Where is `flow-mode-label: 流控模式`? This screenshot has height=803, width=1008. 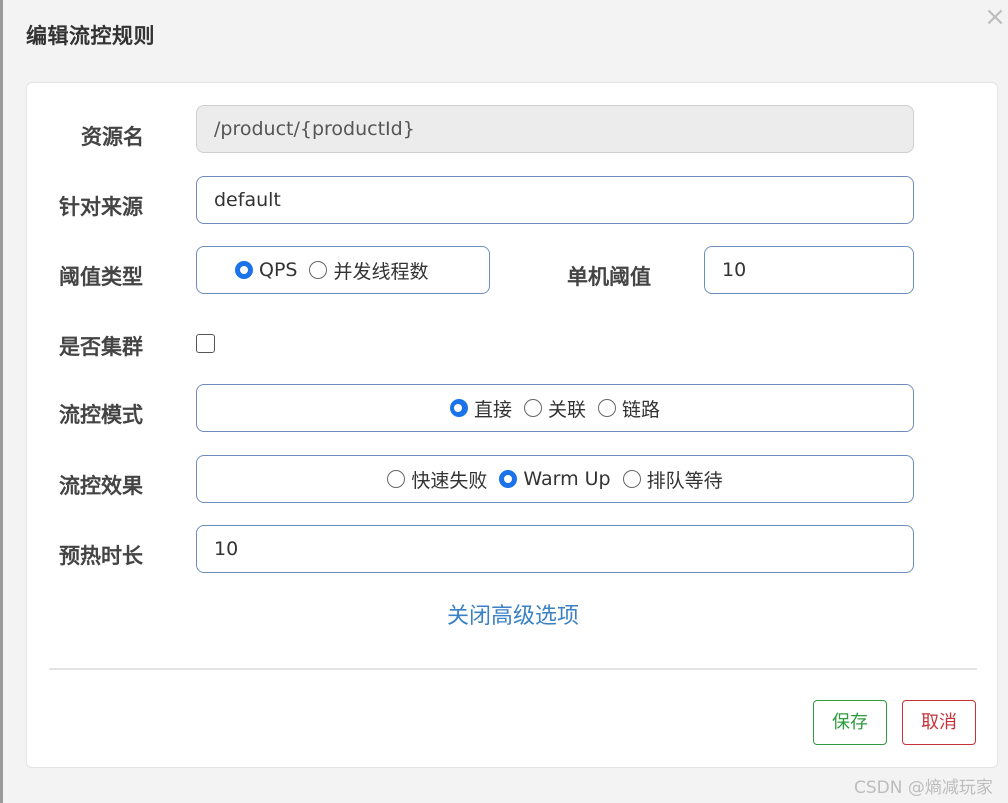 flow-mode-label: 流控模式 is located at coordinates (101, 415).